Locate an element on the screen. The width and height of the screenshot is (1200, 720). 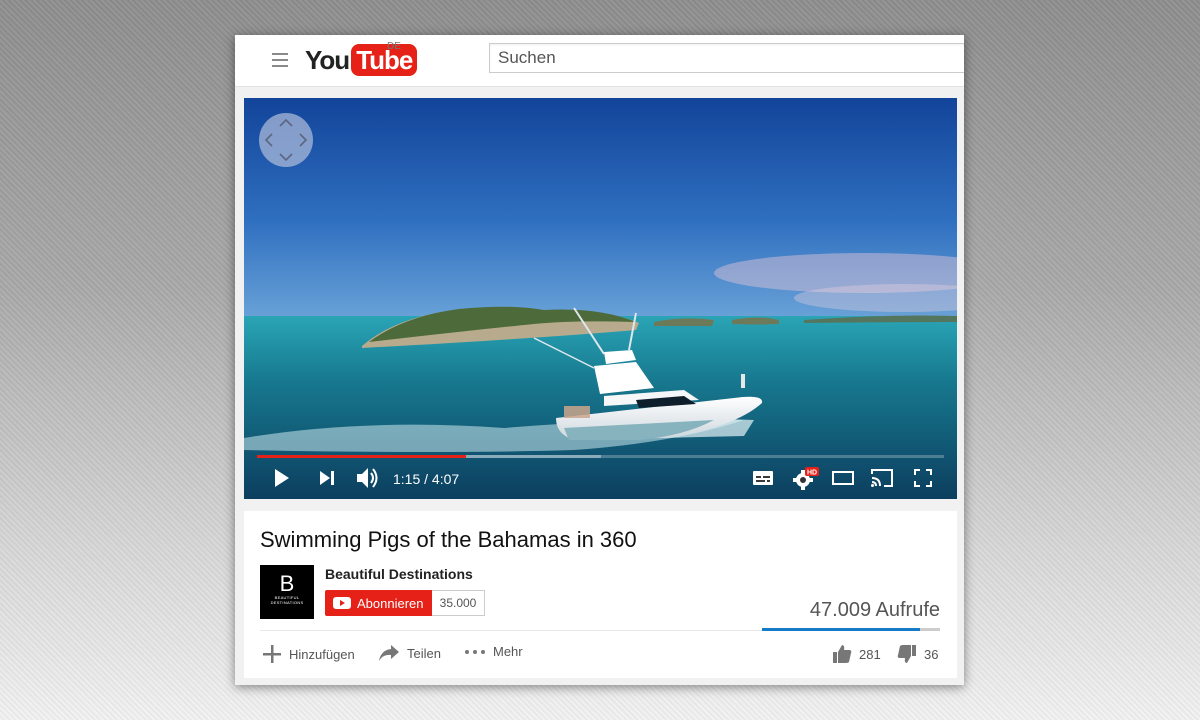
arrow-left-icon is located at coordinates (268, 140).